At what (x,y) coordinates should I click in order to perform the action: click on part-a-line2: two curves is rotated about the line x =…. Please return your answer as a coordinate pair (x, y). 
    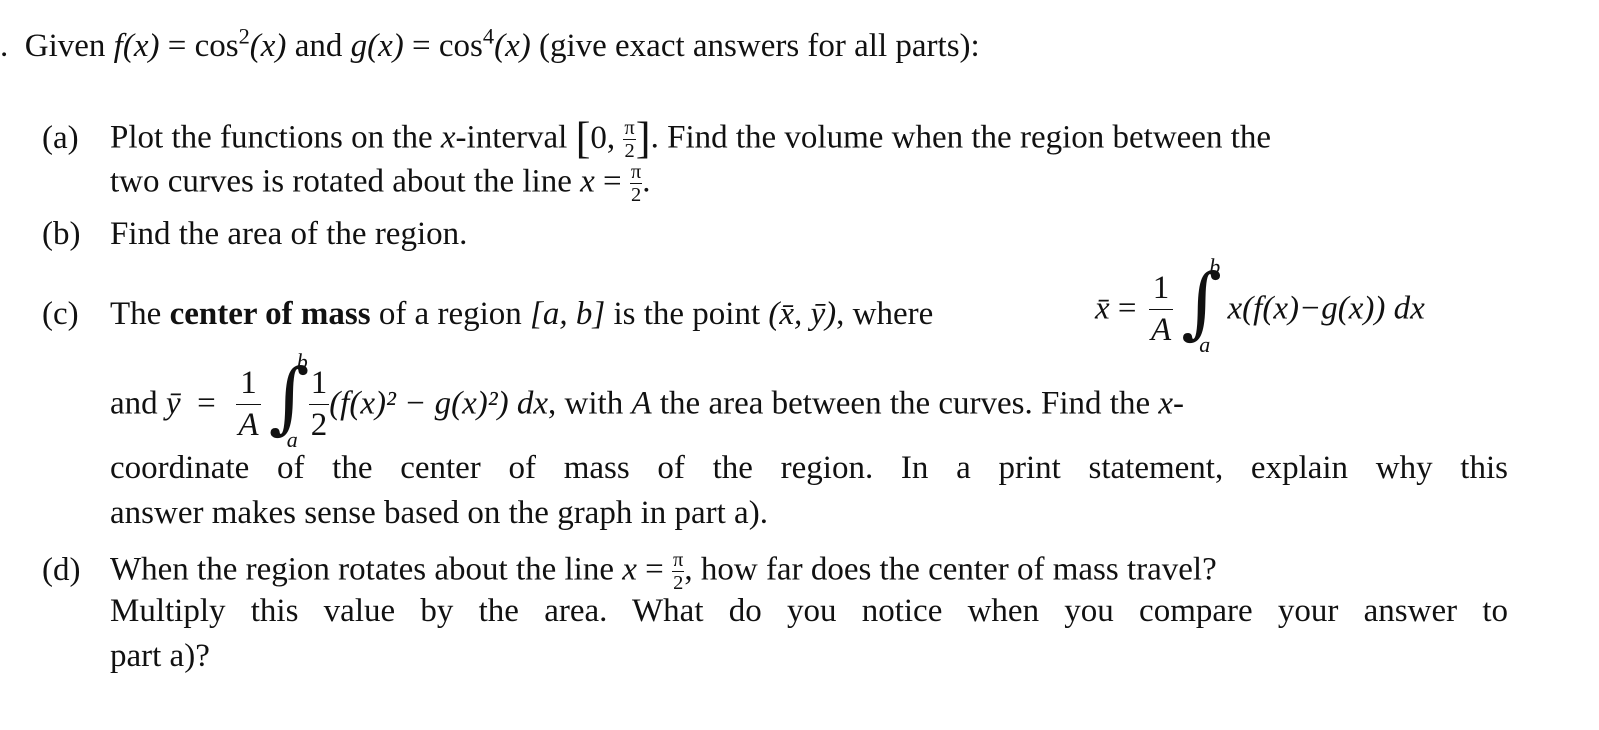
    Looking at the image, I should click on (380, 184).